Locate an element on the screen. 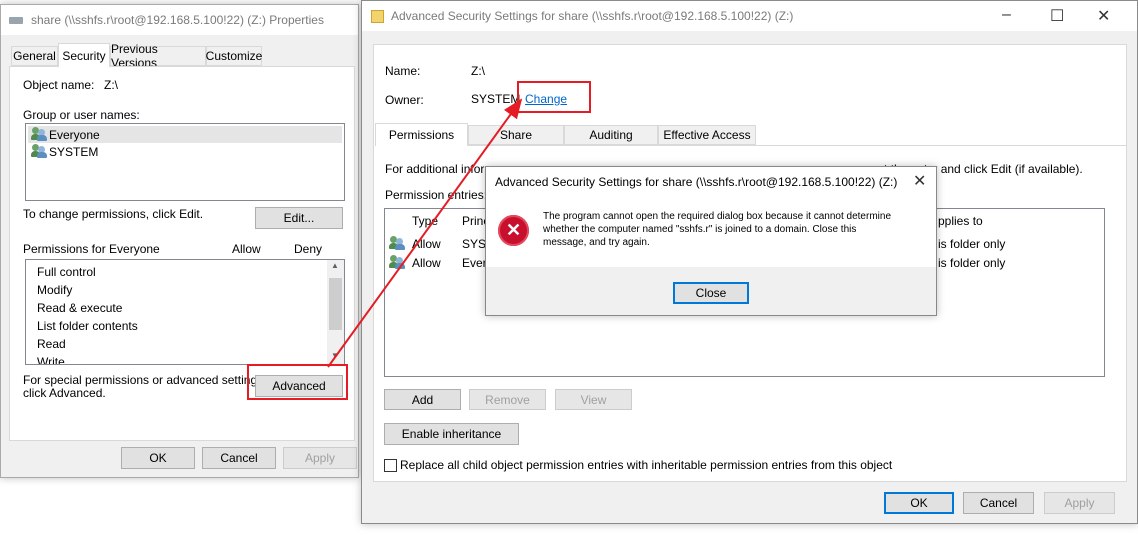 The width and height of the screenshot is (1138, 535). red-arrow-annotation is located at coordinates (425, 233).